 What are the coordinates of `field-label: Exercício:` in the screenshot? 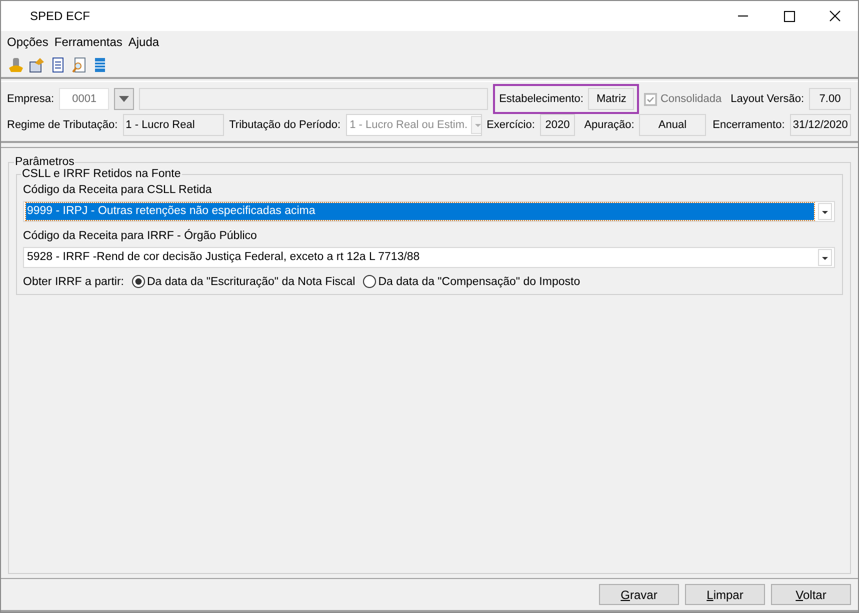 It's located at (510, 125).